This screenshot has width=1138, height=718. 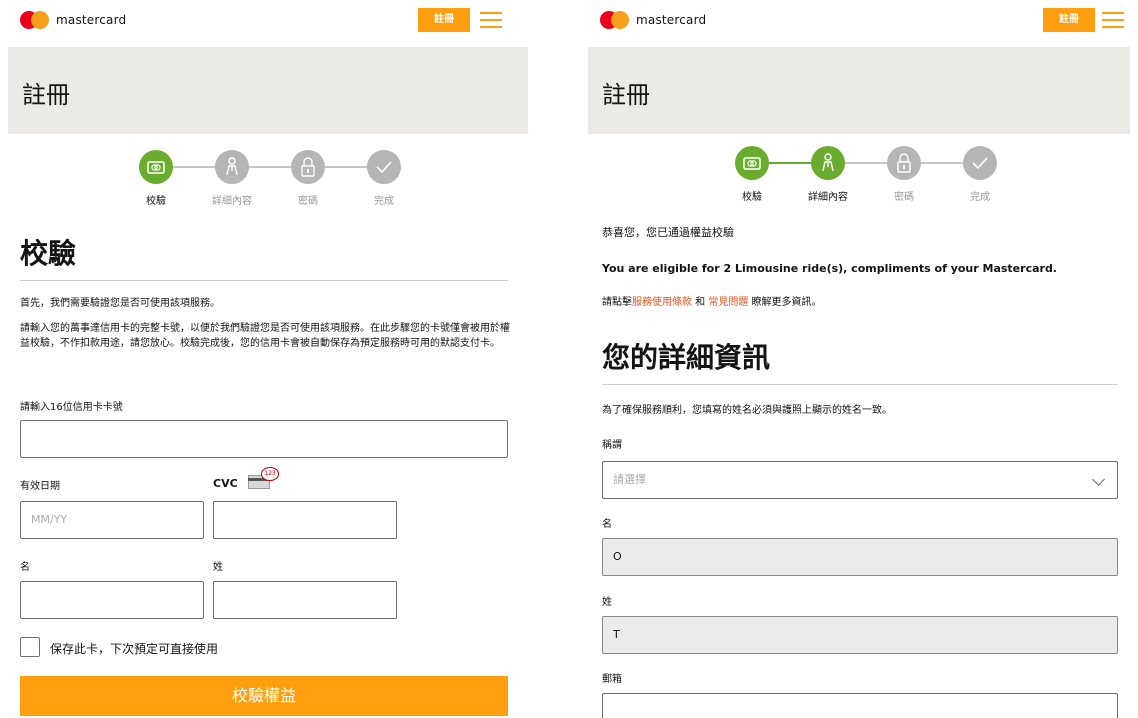 What do you see at coordinates (30, 647) in the screenshot?
I see `save-card-checkbox` at bounding box center [30, 647].